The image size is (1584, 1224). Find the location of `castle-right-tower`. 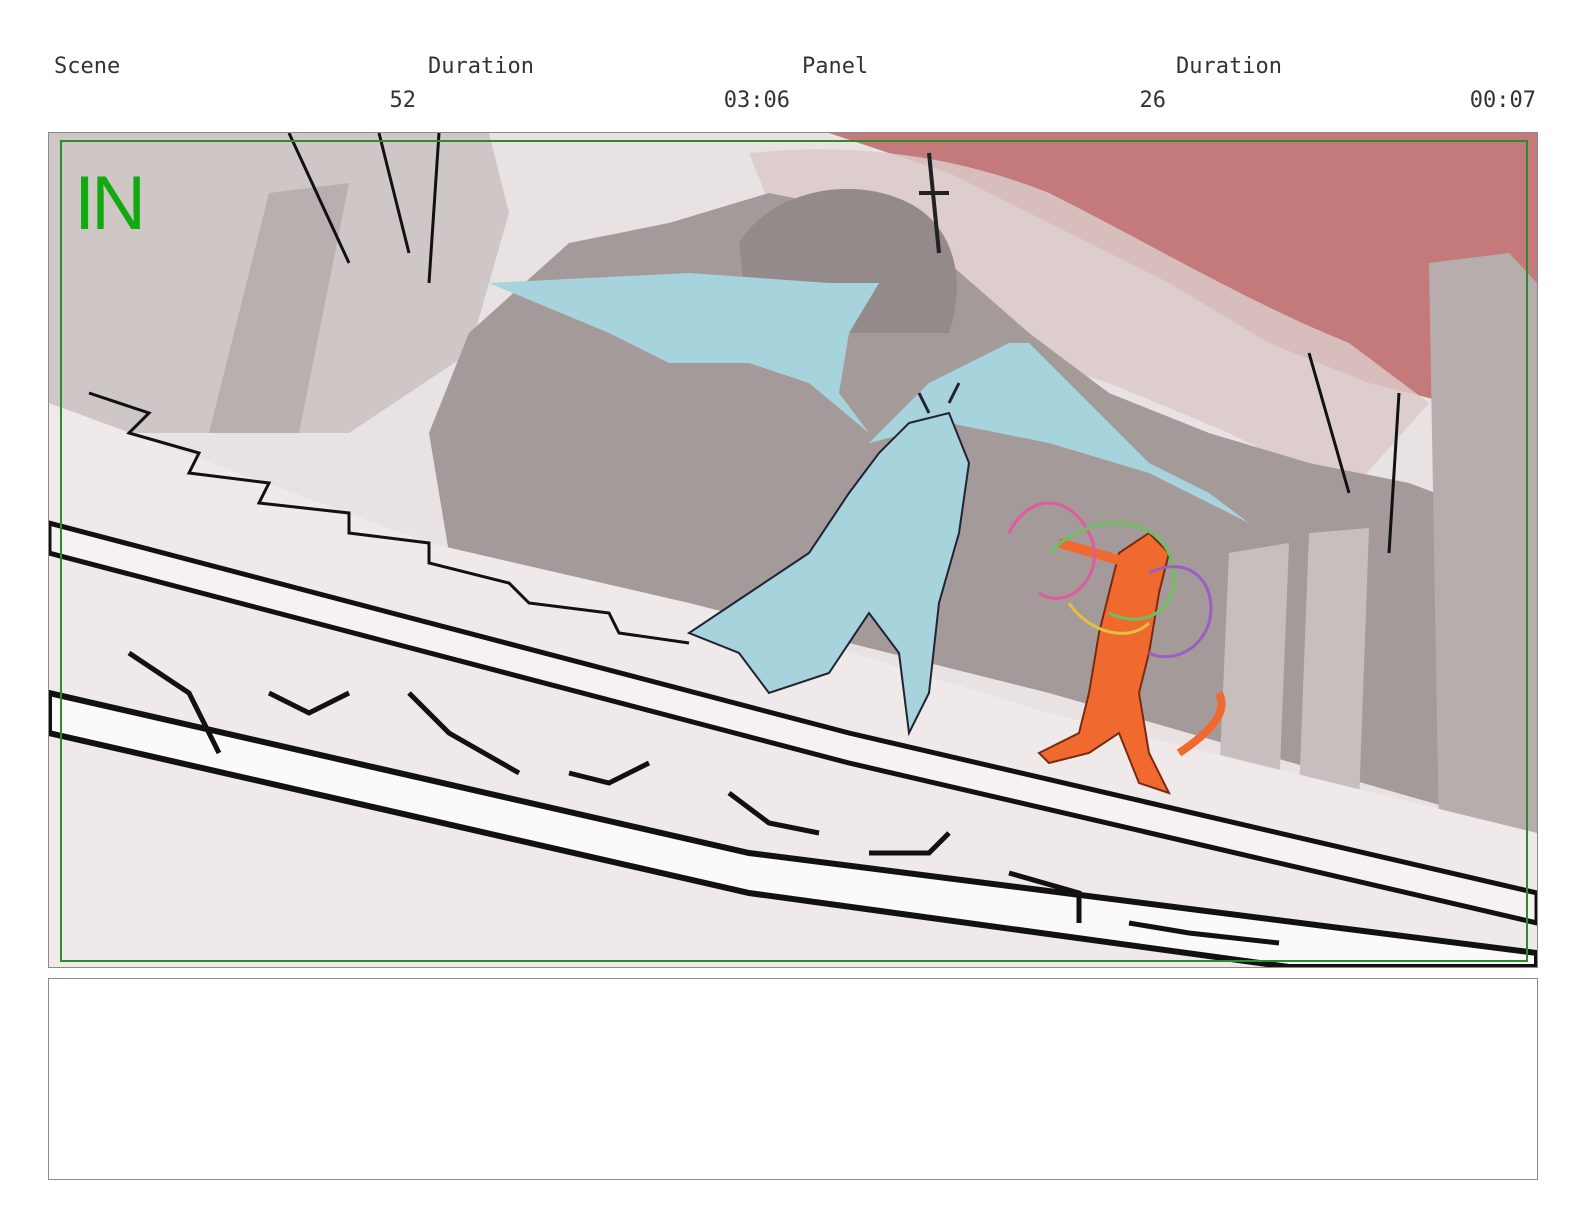

castle-right-tower is located at coordinates (1483, 553).